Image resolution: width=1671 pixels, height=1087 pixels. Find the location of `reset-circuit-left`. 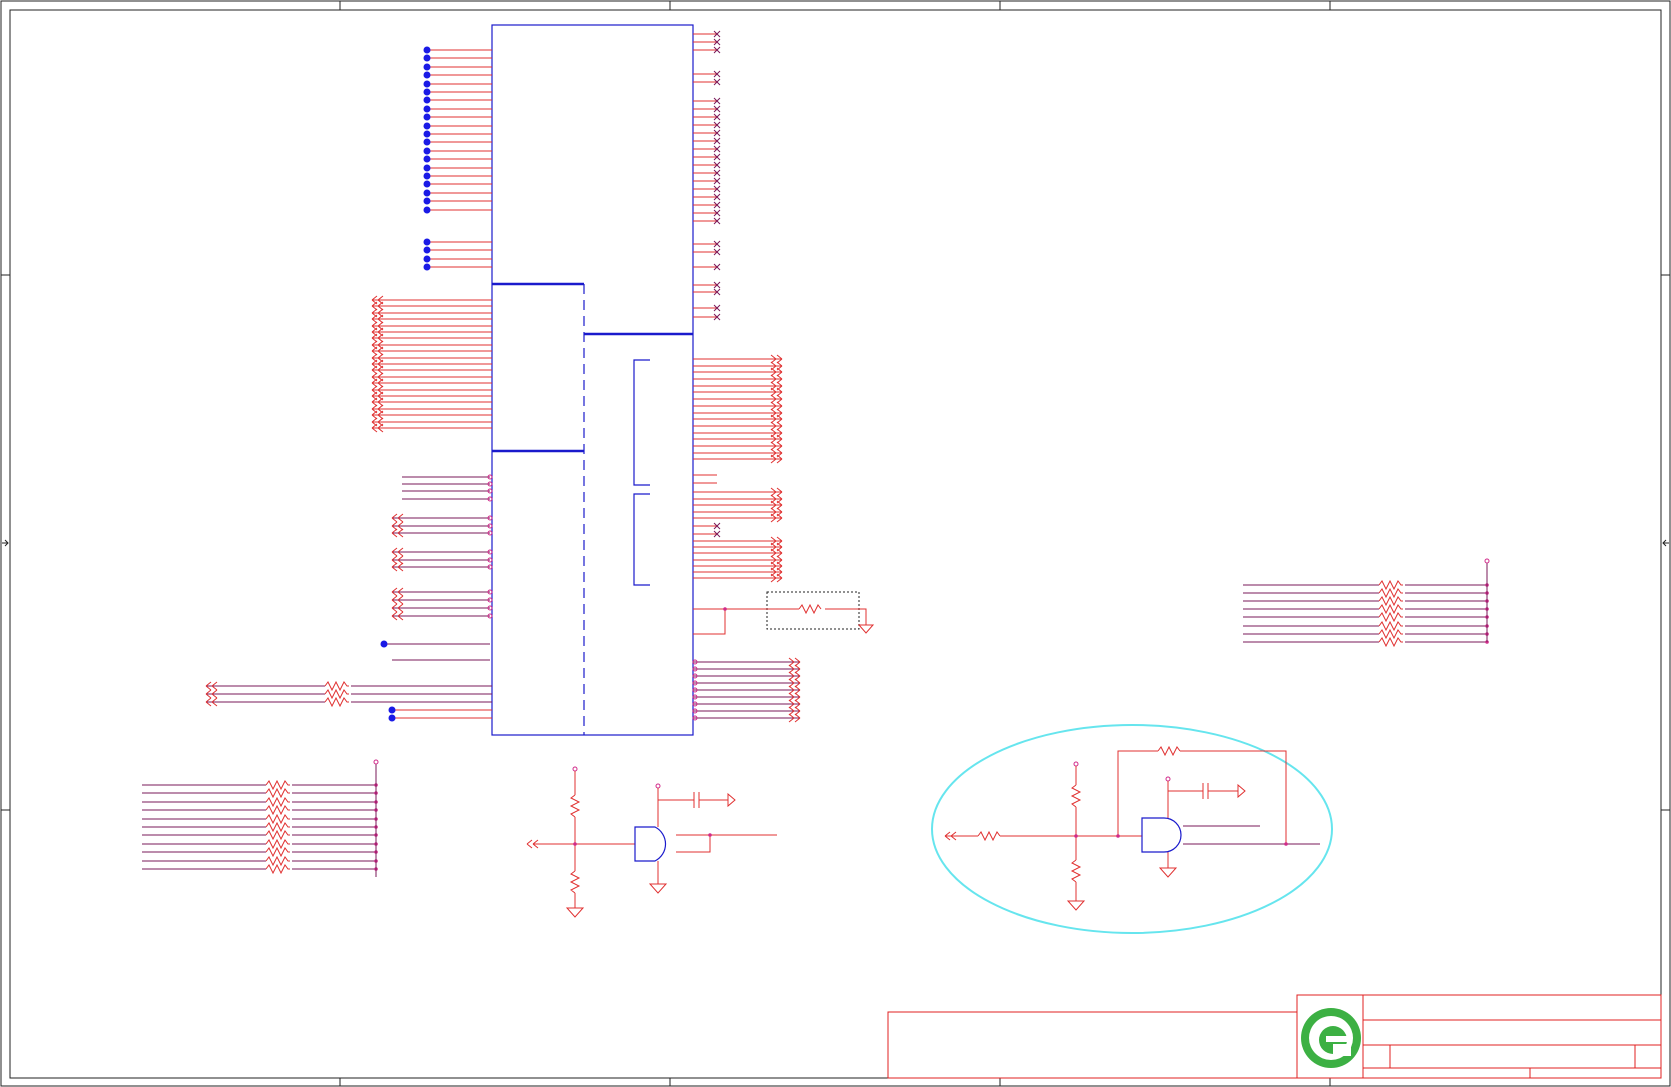

reset-circuit-left is located at coordinates (651, 842).